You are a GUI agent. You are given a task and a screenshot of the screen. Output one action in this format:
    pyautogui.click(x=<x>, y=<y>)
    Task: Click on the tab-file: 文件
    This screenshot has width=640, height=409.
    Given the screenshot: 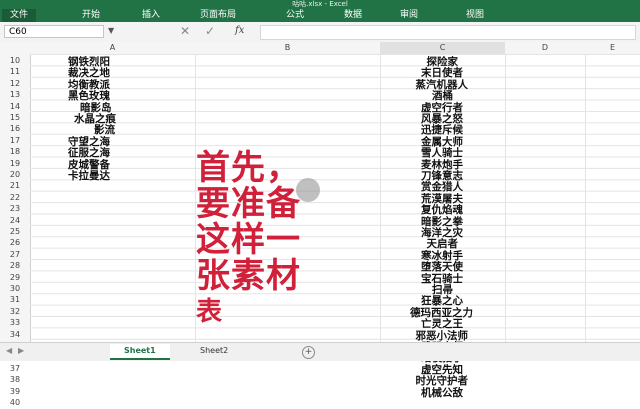 What is the action you would take?
    pyautogui.click(x=19, y=15)
    